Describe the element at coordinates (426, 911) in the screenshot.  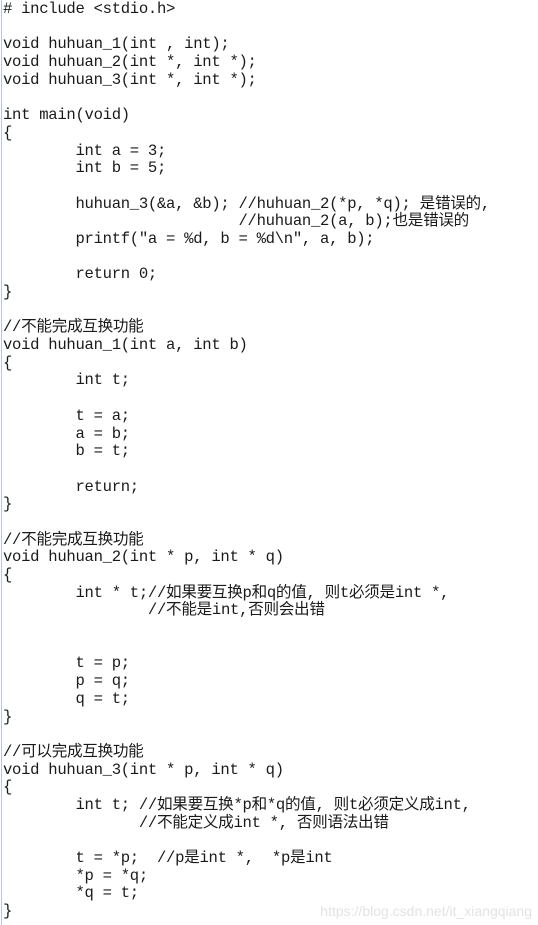
I see `watermark: https://blog.csdn.net/it_xiangqiang` at that location.